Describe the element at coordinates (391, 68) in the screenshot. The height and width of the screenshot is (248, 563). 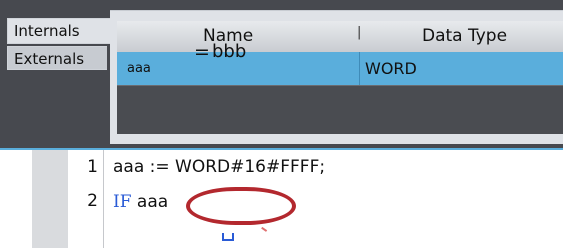
I see `cell-data-type: WORD` at that location.